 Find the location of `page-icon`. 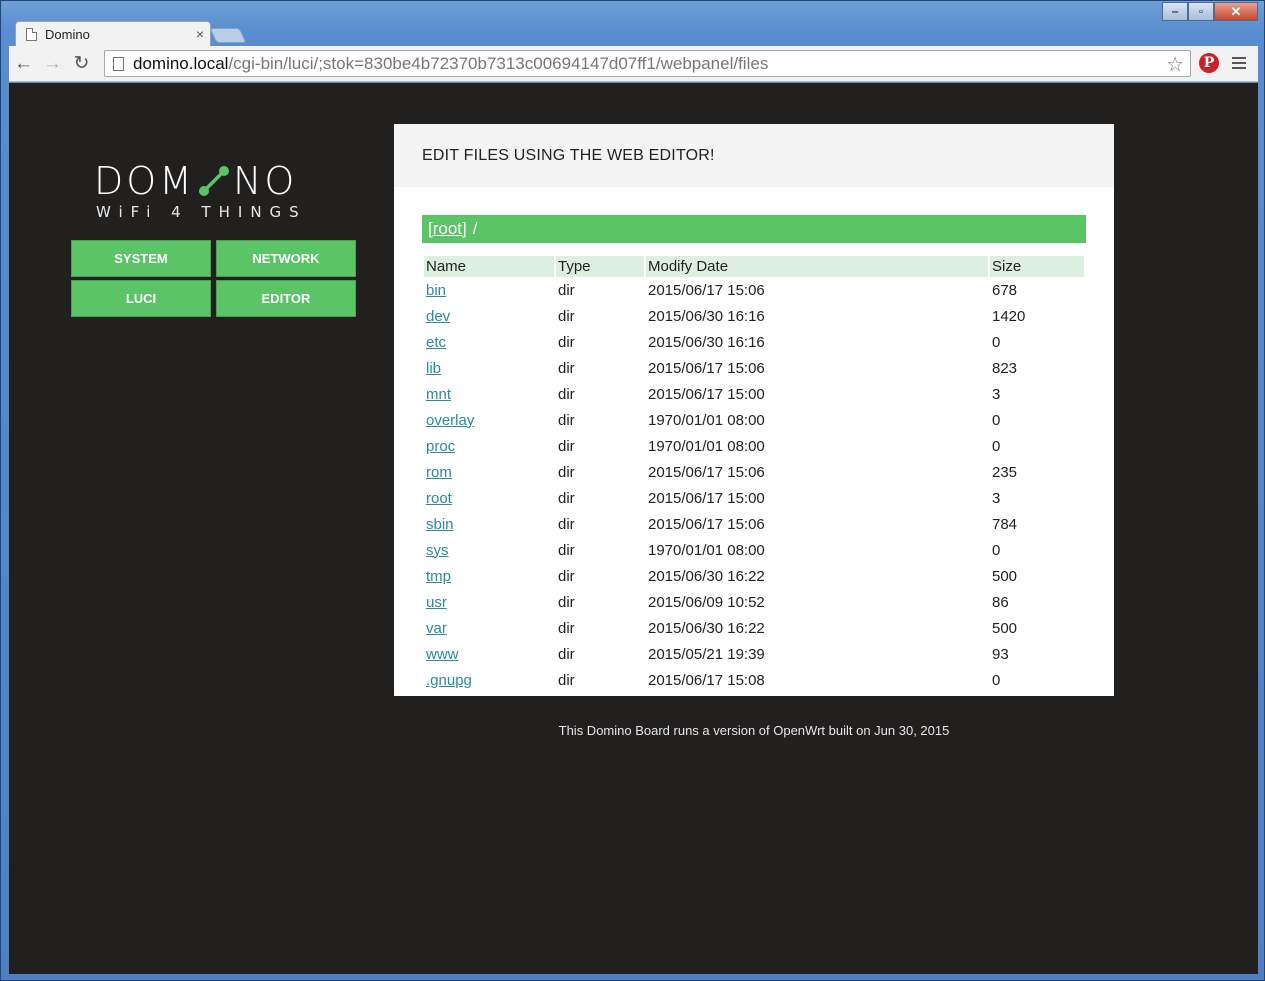

page-icon is located at coordinates (31, 34).